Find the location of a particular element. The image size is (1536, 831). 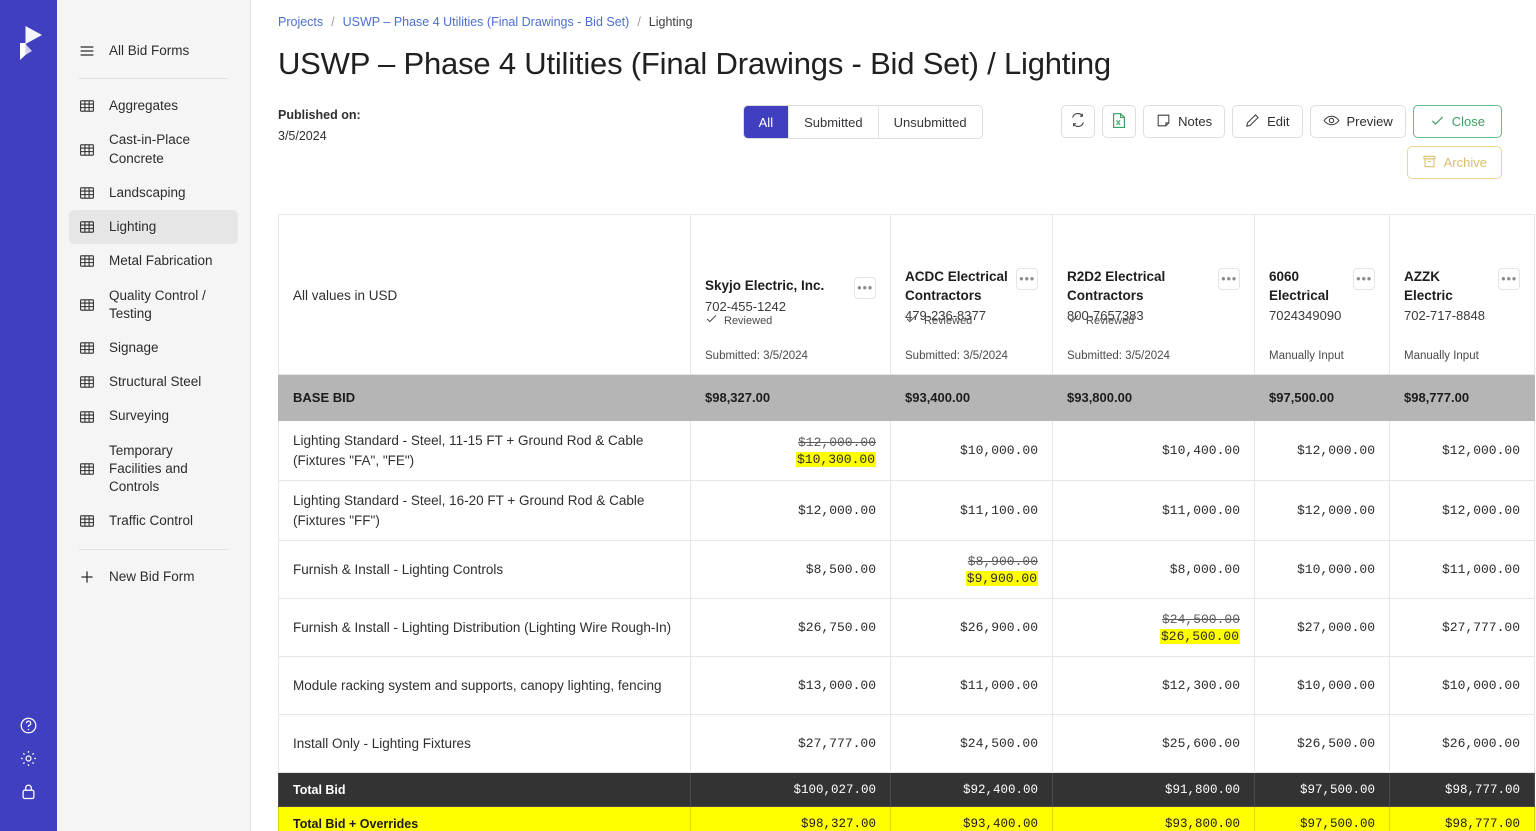

archive-button: Archive is located at coordinates (1454, 162).